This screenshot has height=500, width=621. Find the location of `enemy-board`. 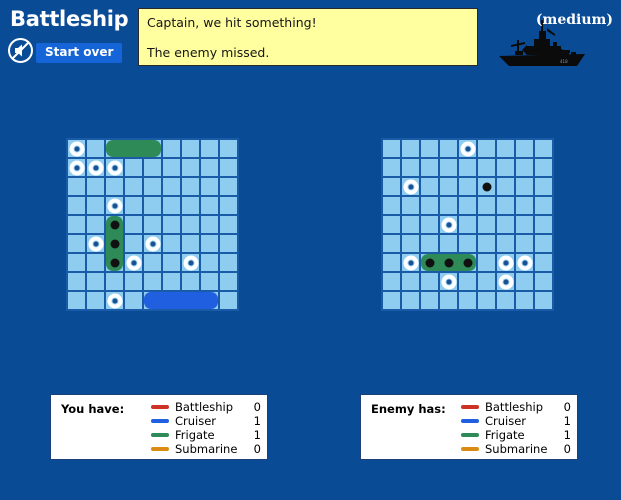

enemy-board is located at coordinates (467, 224).